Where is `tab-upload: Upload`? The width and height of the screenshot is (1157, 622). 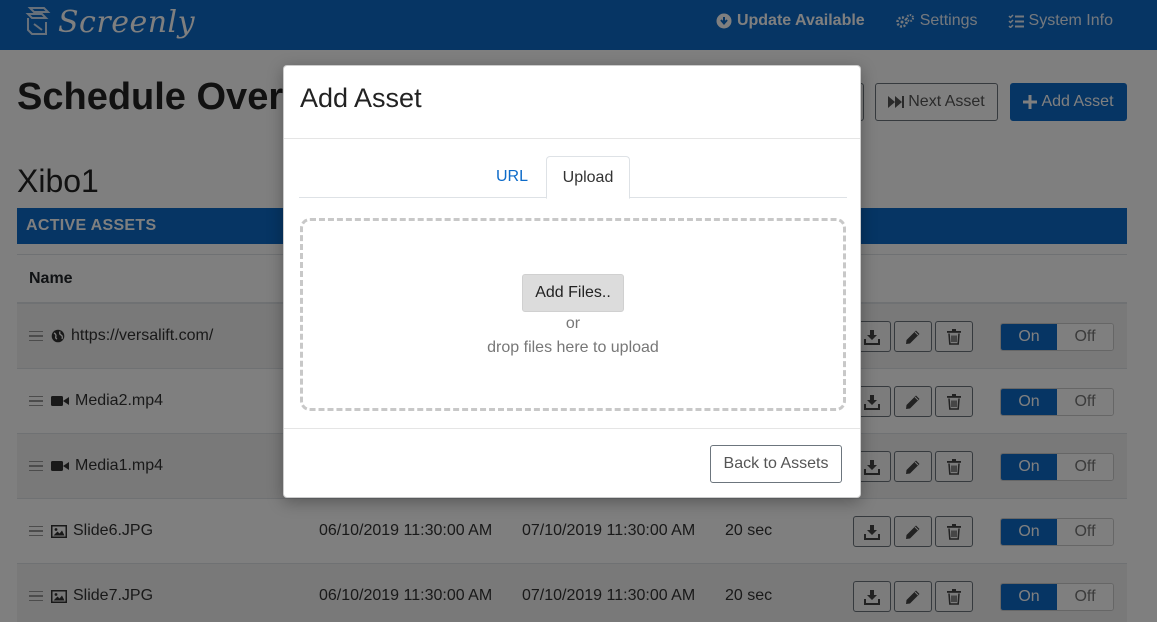 tab-upload: Upload is located at coordinates (588, 177).